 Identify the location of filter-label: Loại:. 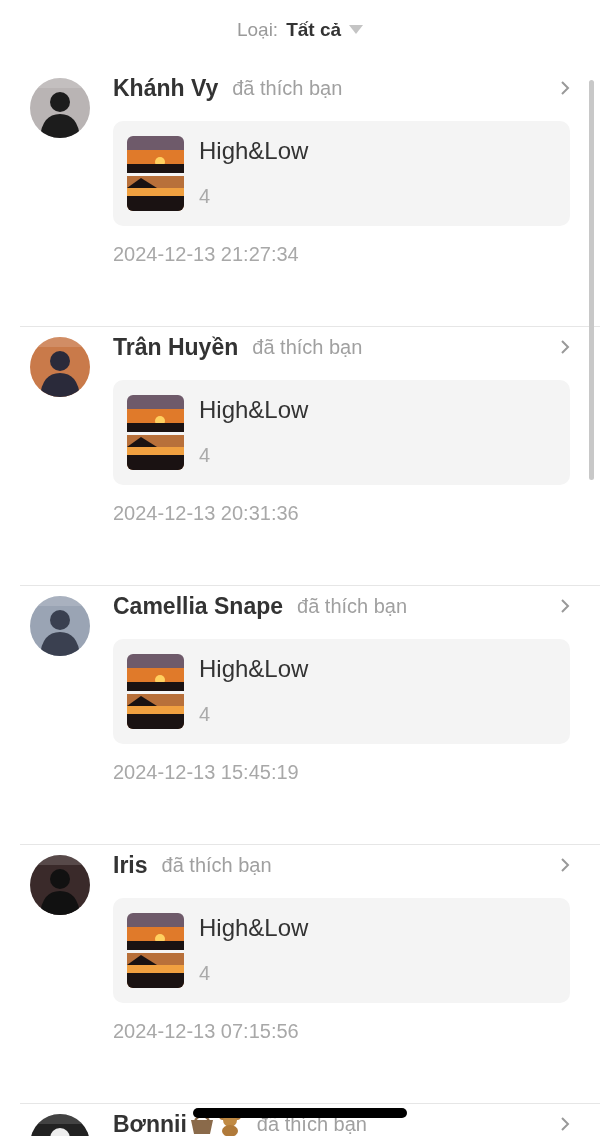
(257, 29).